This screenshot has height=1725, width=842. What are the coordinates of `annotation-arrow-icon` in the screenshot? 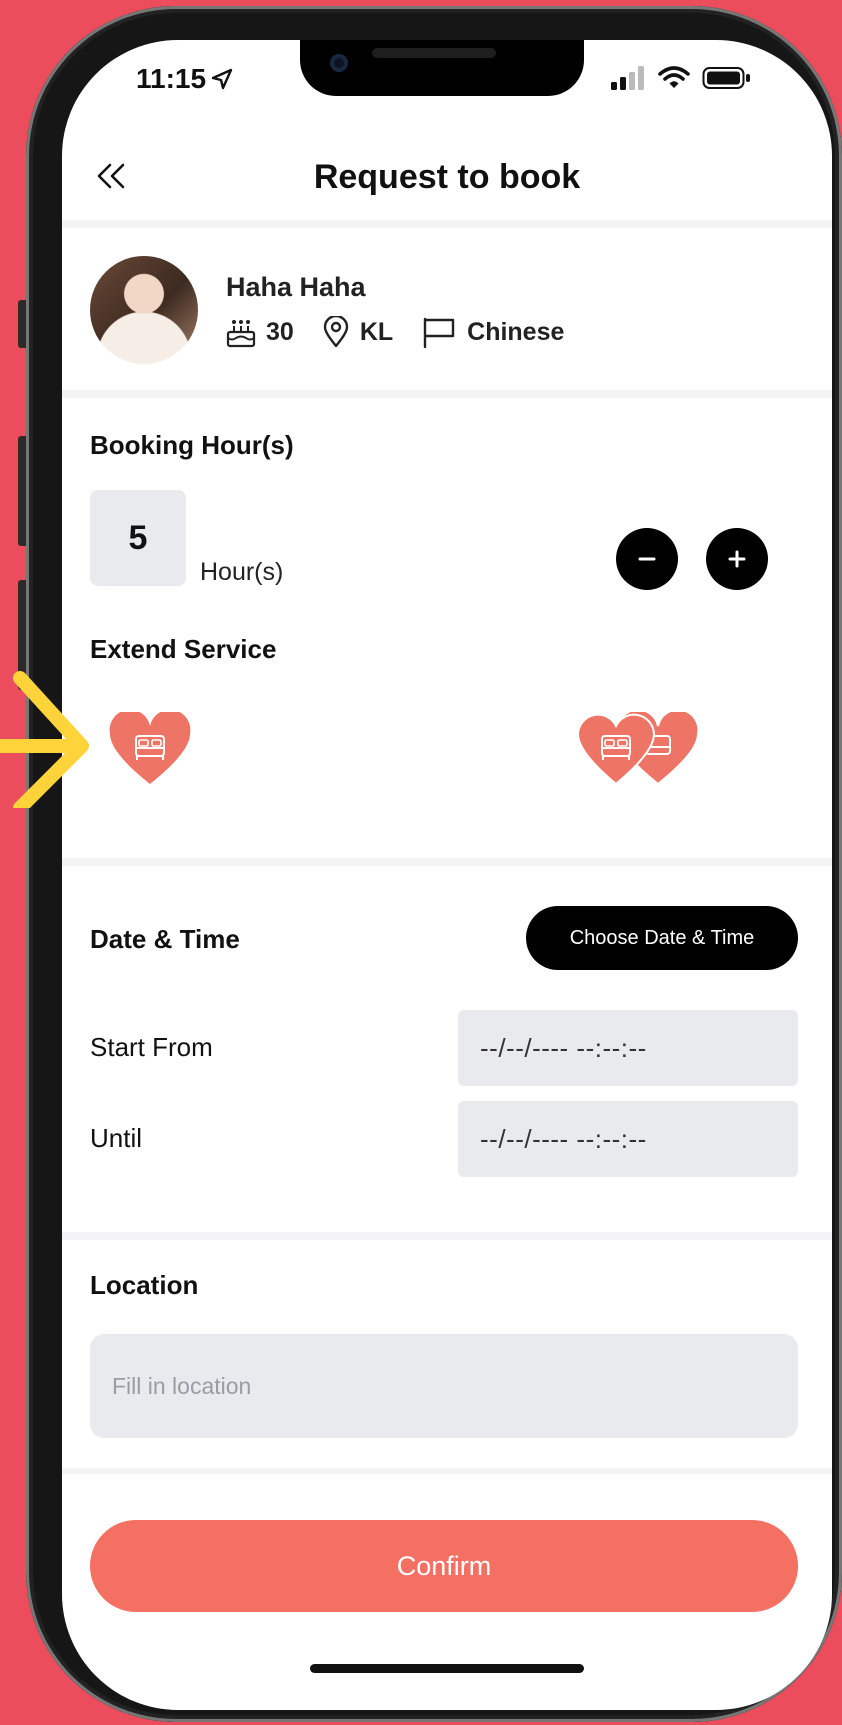 It's located at (44, 739).